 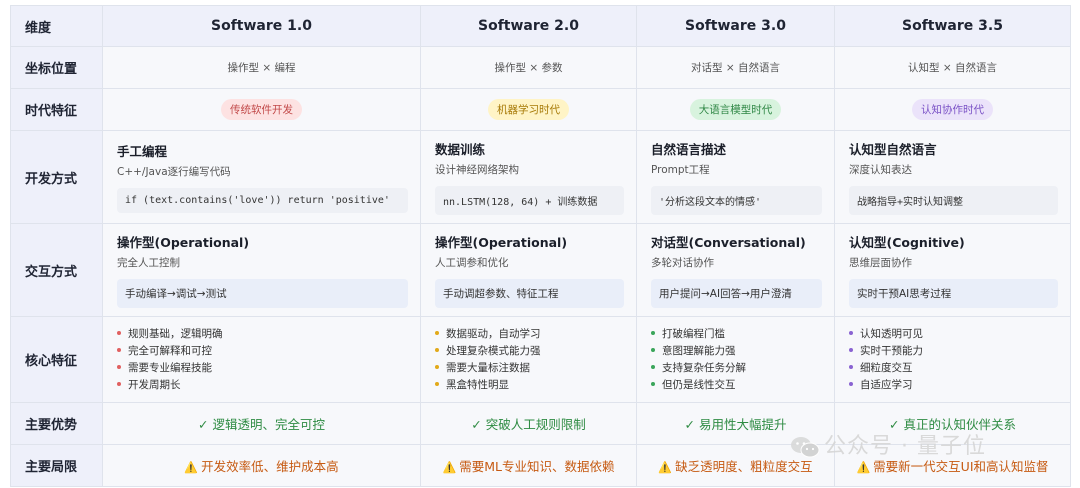 I want to click on dev-title: 自然语言描述, so click(x=689, y=149).